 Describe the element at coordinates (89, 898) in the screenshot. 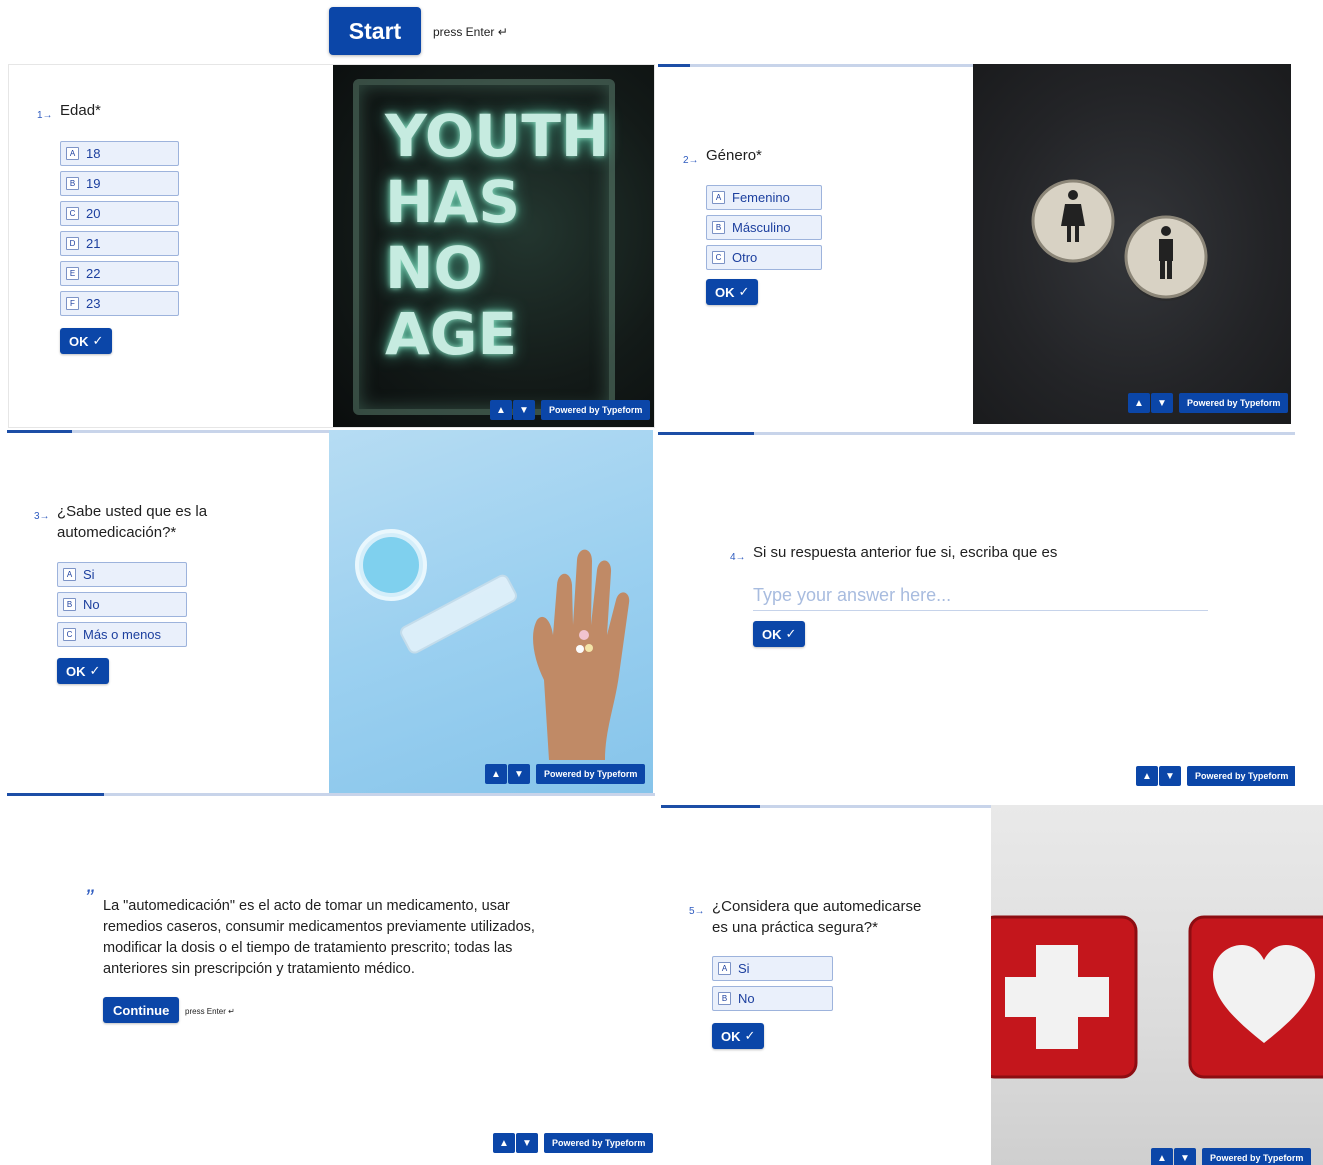

I see `quote-mark-icon: ”` at that location.